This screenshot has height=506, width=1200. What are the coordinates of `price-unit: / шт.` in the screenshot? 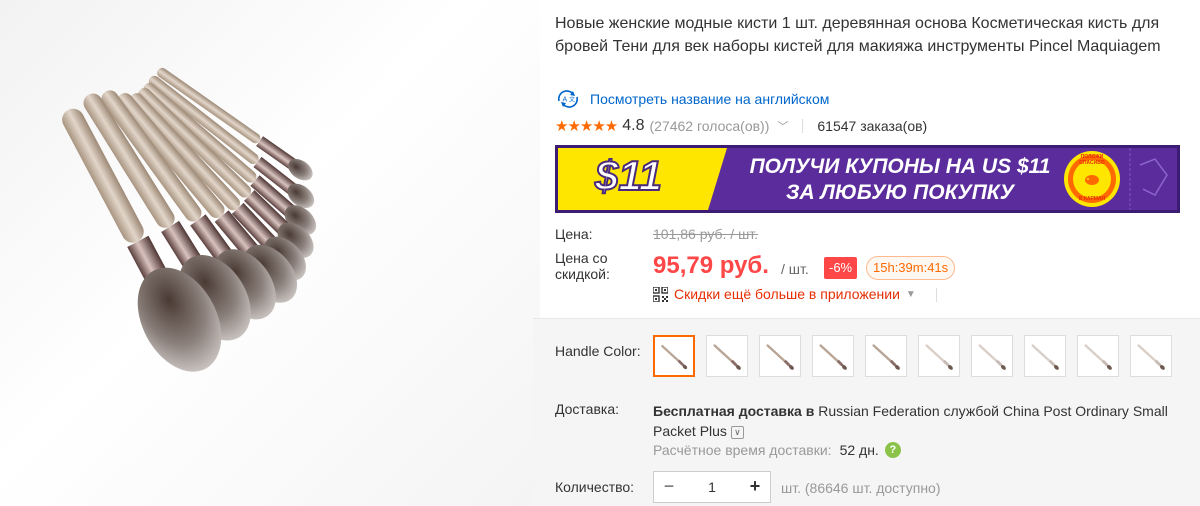 It's located at (795, 269).